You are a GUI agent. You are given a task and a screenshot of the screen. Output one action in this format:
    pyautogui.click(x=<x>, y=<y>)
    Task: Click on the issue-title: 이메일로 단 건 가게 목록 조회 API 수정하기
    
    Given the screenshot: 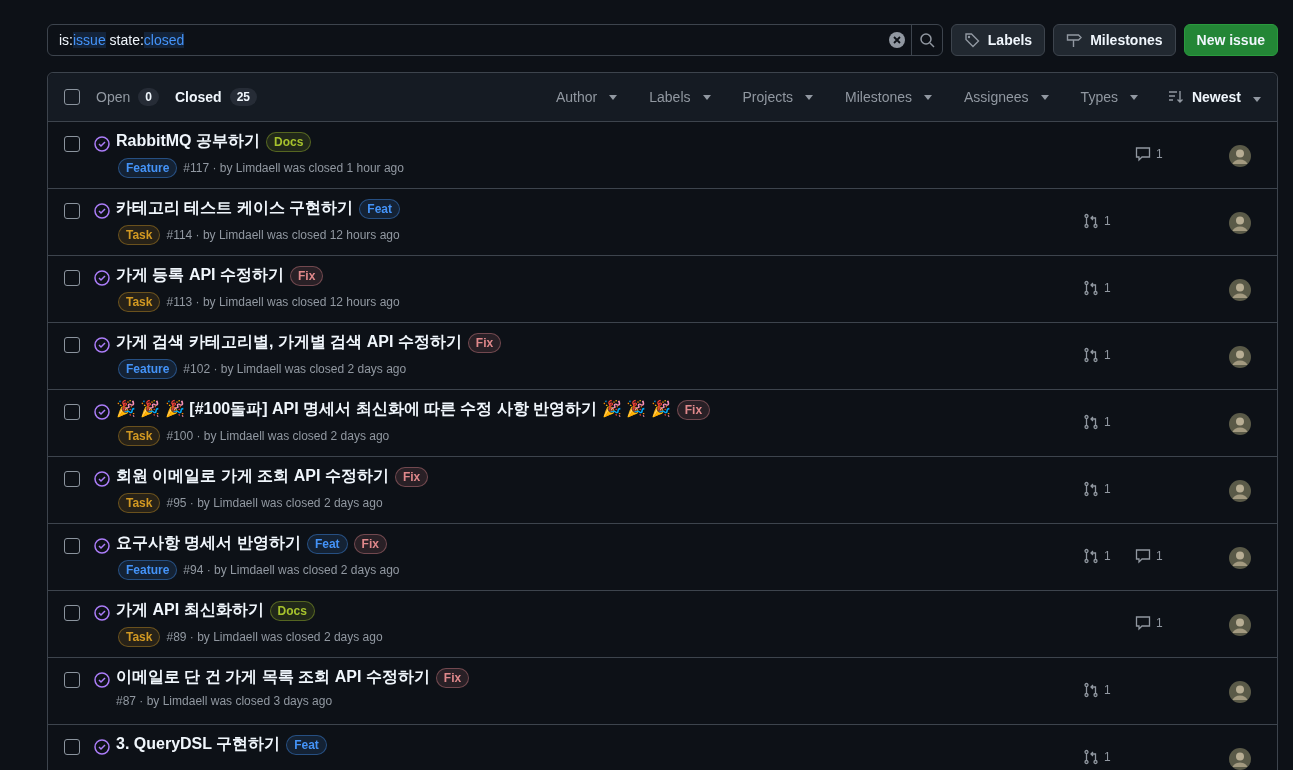 What is the action you would take?
    pyautogui.click(x=273, y=677)
    